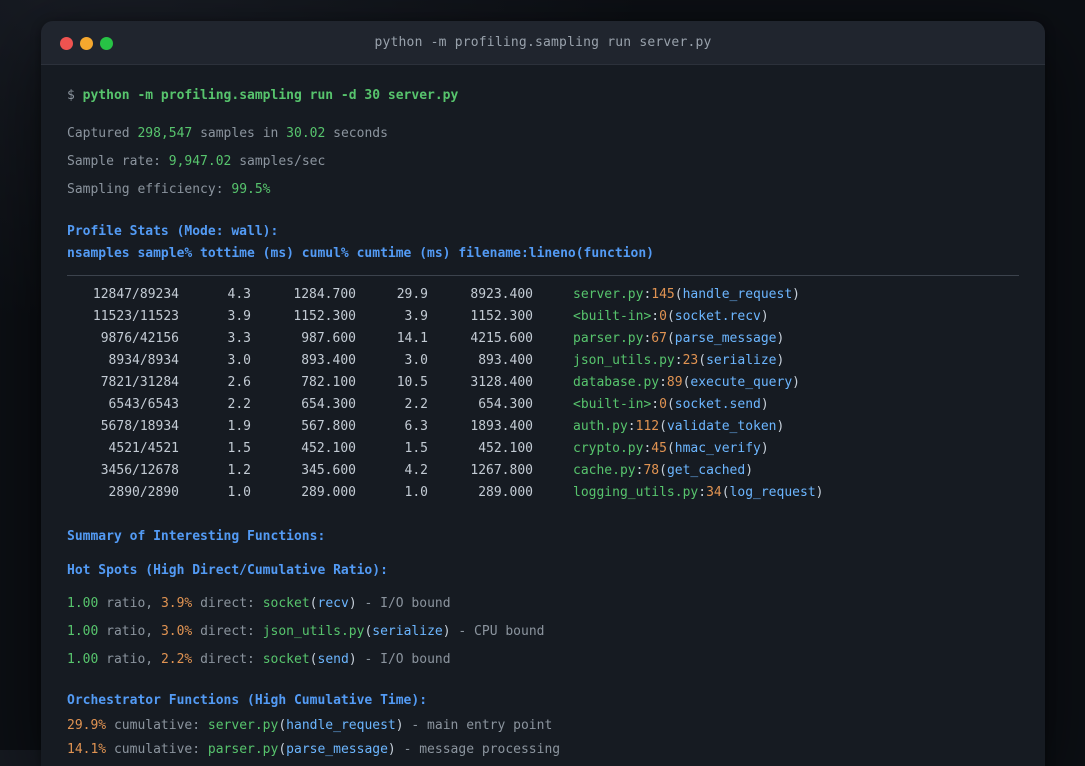 Image resolution: width=1085 pixels, height=766 pixels. I want to click on cumtime-cell: 452.100, so click(505, 448).